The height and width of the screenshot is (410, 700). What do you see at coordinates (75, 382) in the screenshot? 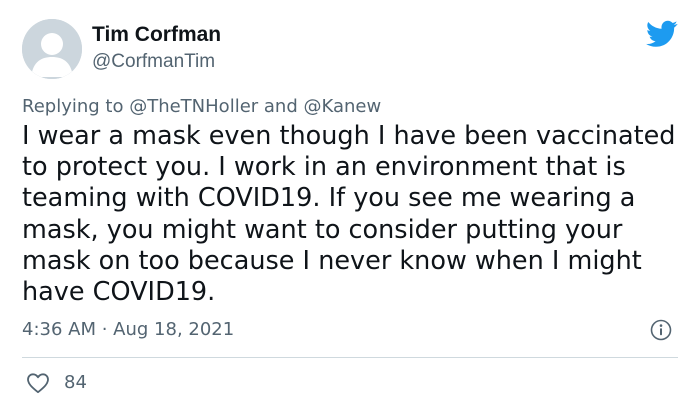
I see `like-count: 84` at bounding box center [75, 382].